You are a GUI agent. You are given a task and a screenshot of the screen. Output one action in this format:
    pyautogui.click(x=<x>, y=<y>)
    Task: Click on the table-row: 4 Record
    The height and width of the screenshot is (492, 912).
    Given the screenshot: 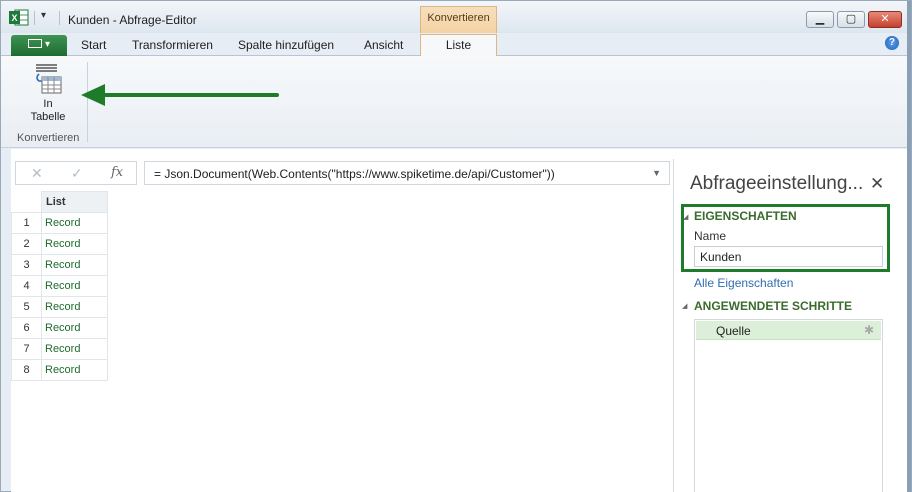 What is the action you would take?
    pyautogui.click(x=59, y=286)
    